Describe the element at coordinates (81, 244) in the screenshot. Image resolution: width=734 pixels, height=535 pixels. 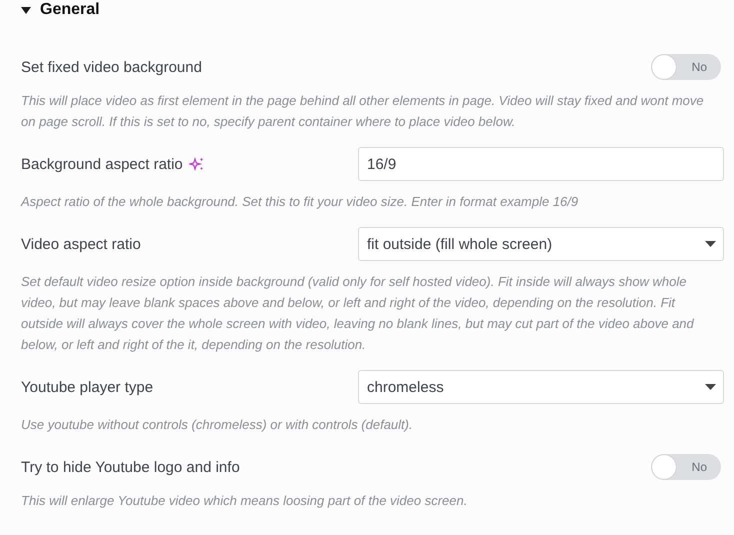
I see `field-label: Video aspect ratio` at that location.